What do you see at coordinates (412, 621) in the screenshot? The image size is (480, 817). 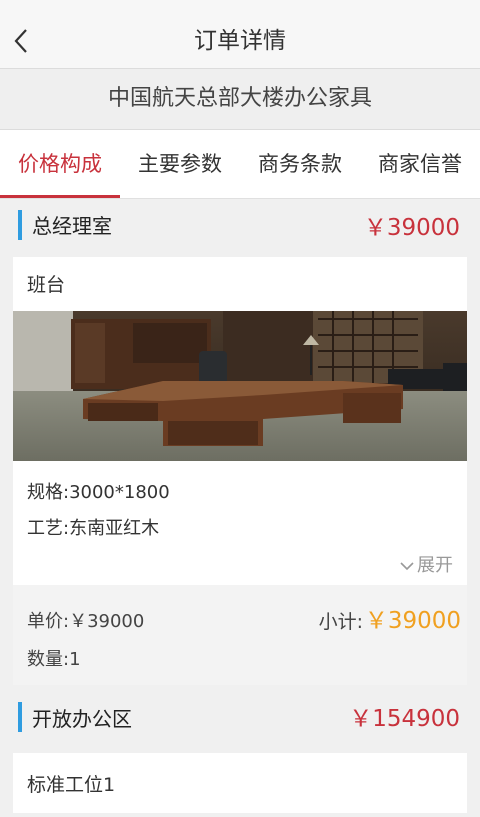 I see `subtotal-value: ￥39000` at bounding box center [412, 621].